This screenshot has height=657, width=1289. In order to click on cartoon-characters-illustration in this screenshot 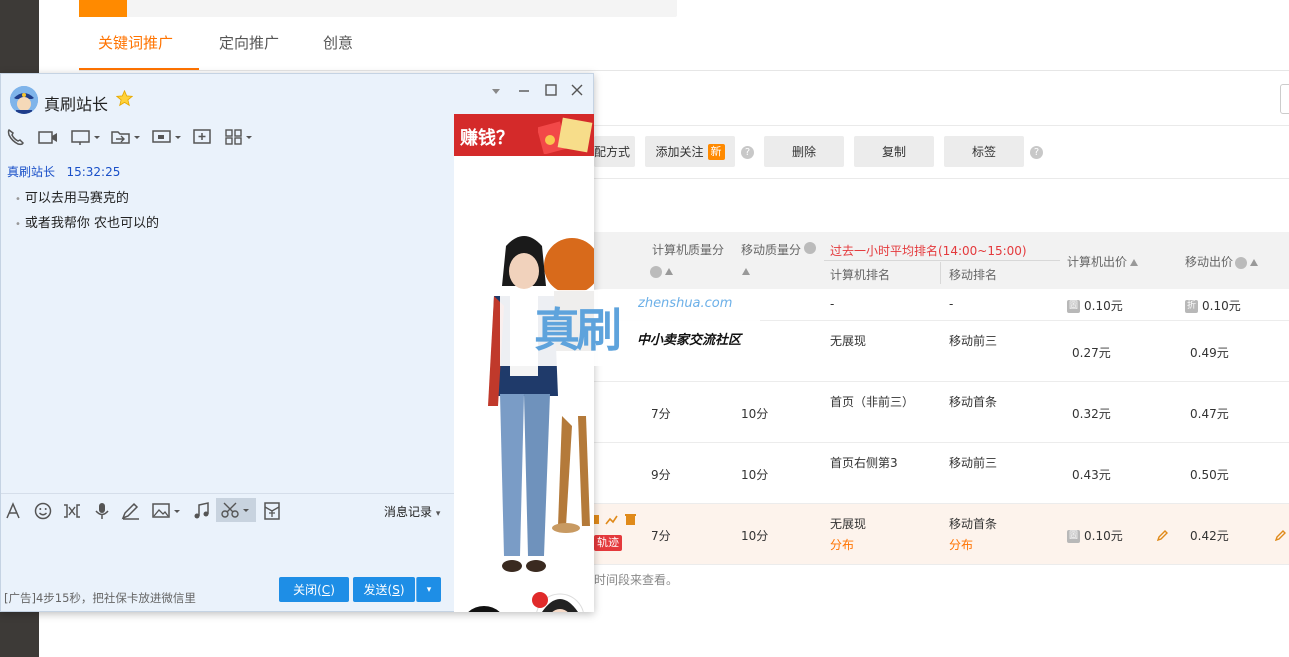, I will do `click(531, 424)`.